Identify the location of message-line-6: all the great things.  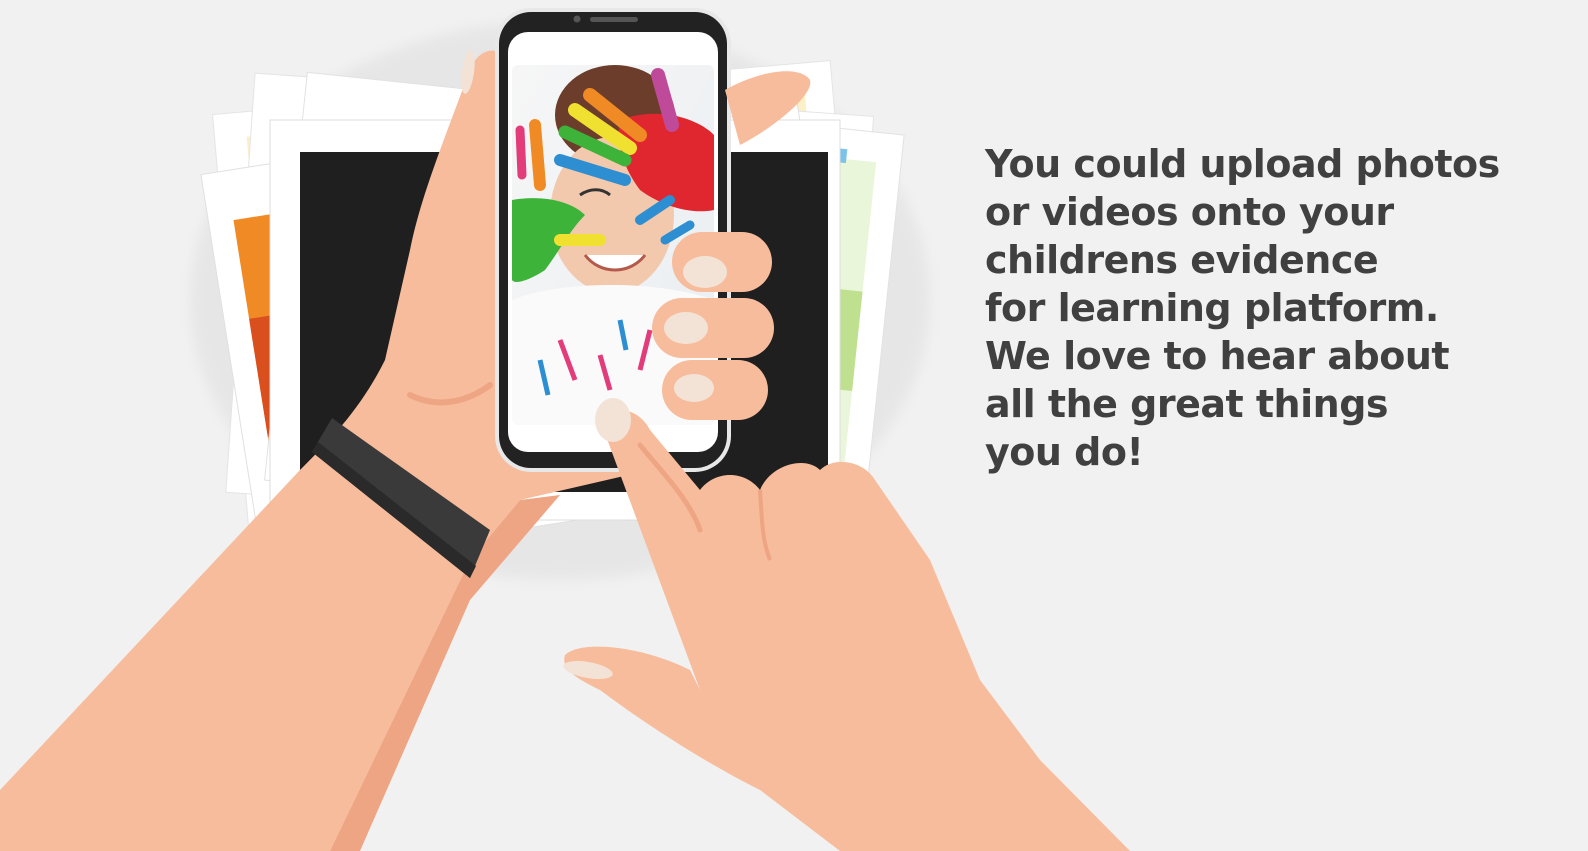
(1187, 404).